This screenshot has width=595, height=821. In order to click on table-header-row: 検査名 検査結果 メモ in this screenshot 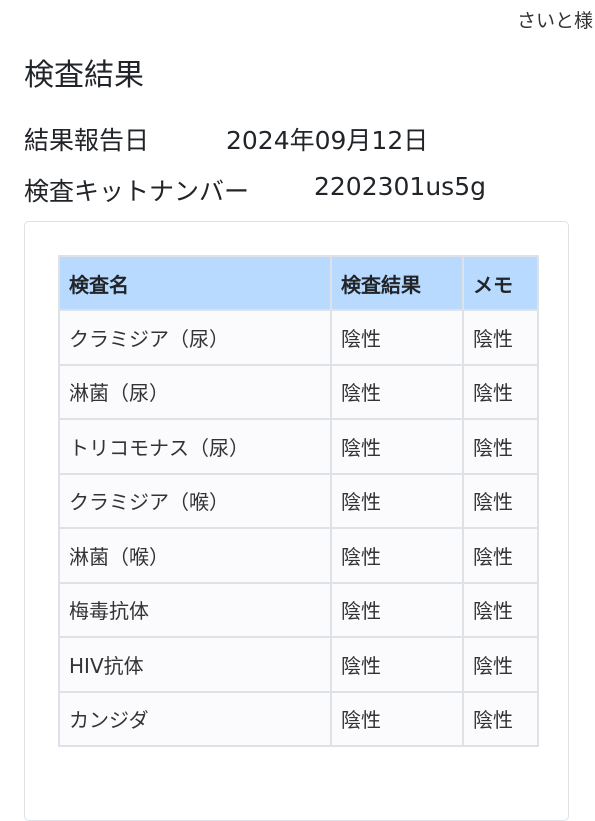, I will do `click(298, 283)`.